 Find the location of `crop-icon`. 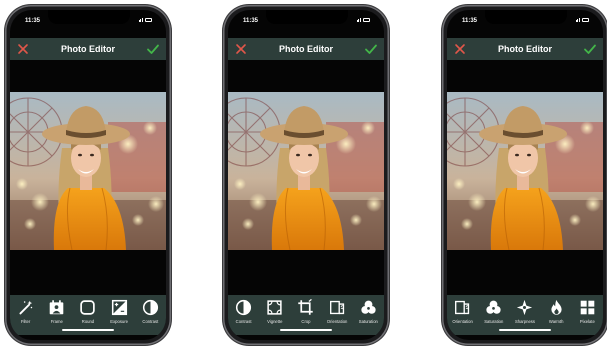

crop-icon is located at coordinates (306, 307).